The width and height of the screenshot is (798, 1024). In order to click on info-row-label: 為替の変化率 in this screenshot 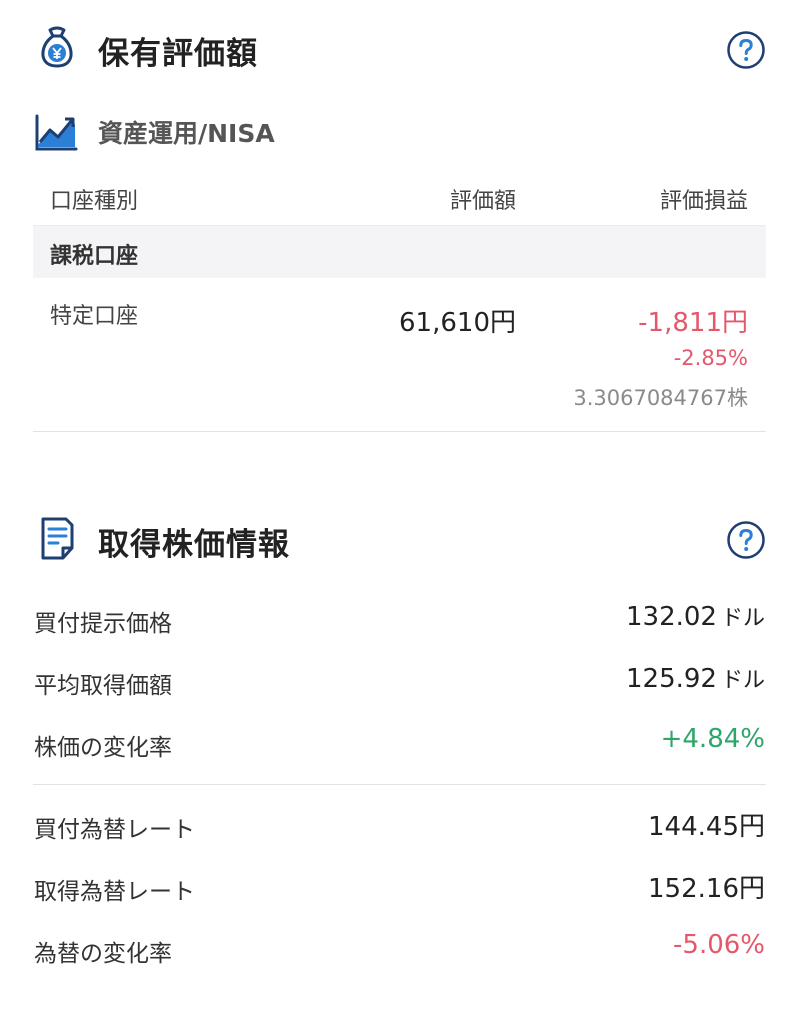, I will do `click(103, 954)`.